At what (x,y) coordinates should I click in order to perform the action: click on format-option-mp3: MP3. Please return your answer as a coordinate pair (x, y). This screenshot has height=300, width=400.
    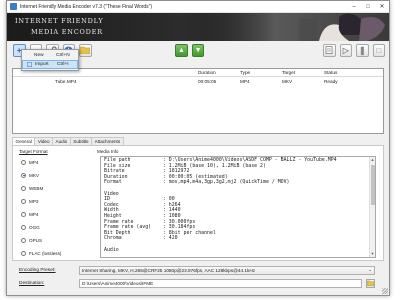
    Looking at the image, I should click on (29, 201).